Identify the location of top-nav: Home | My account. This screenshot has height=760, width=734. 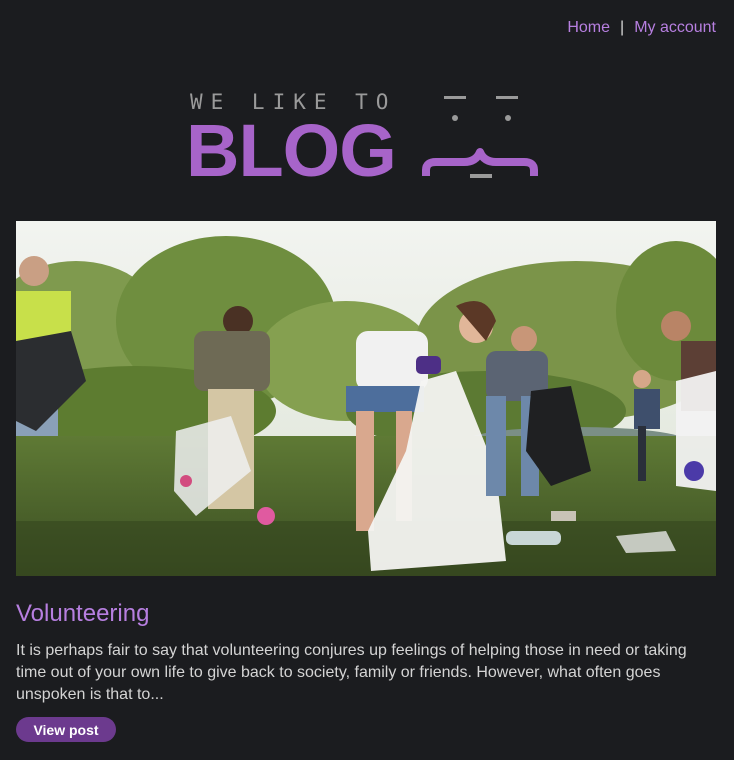
(641, 28).